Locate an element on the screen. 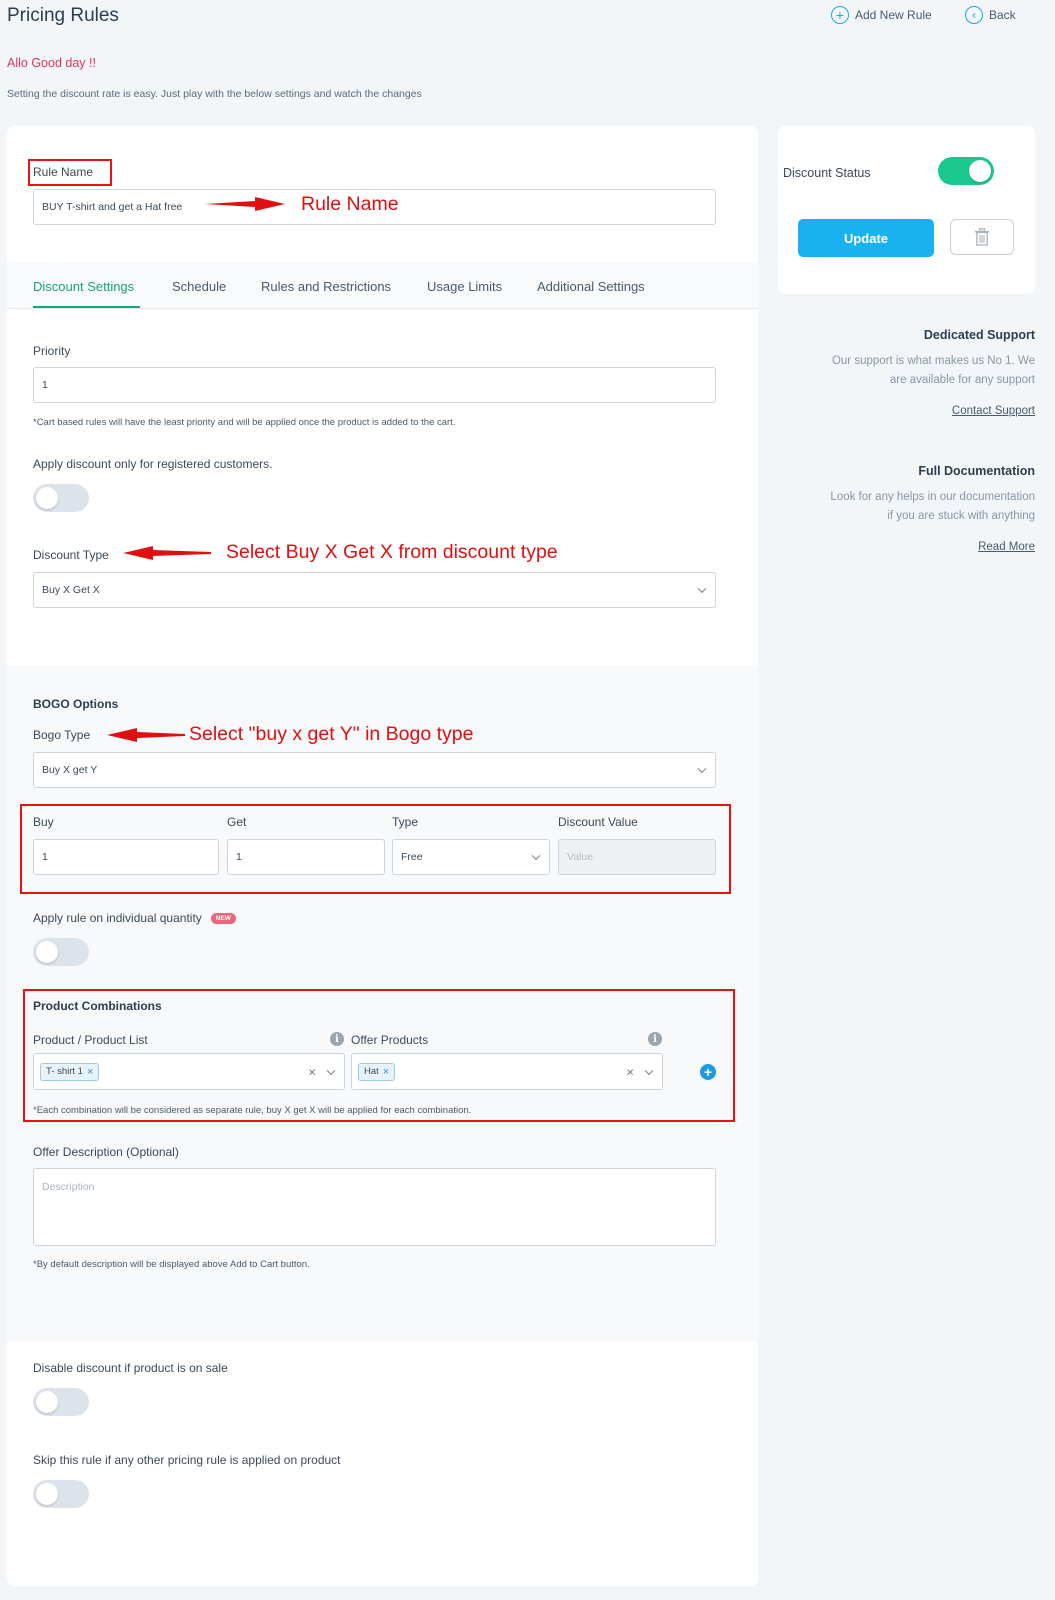 This screenshot has width=1055, height=1600. rule-name-arrow-icon is located at coordinates (245, 204).